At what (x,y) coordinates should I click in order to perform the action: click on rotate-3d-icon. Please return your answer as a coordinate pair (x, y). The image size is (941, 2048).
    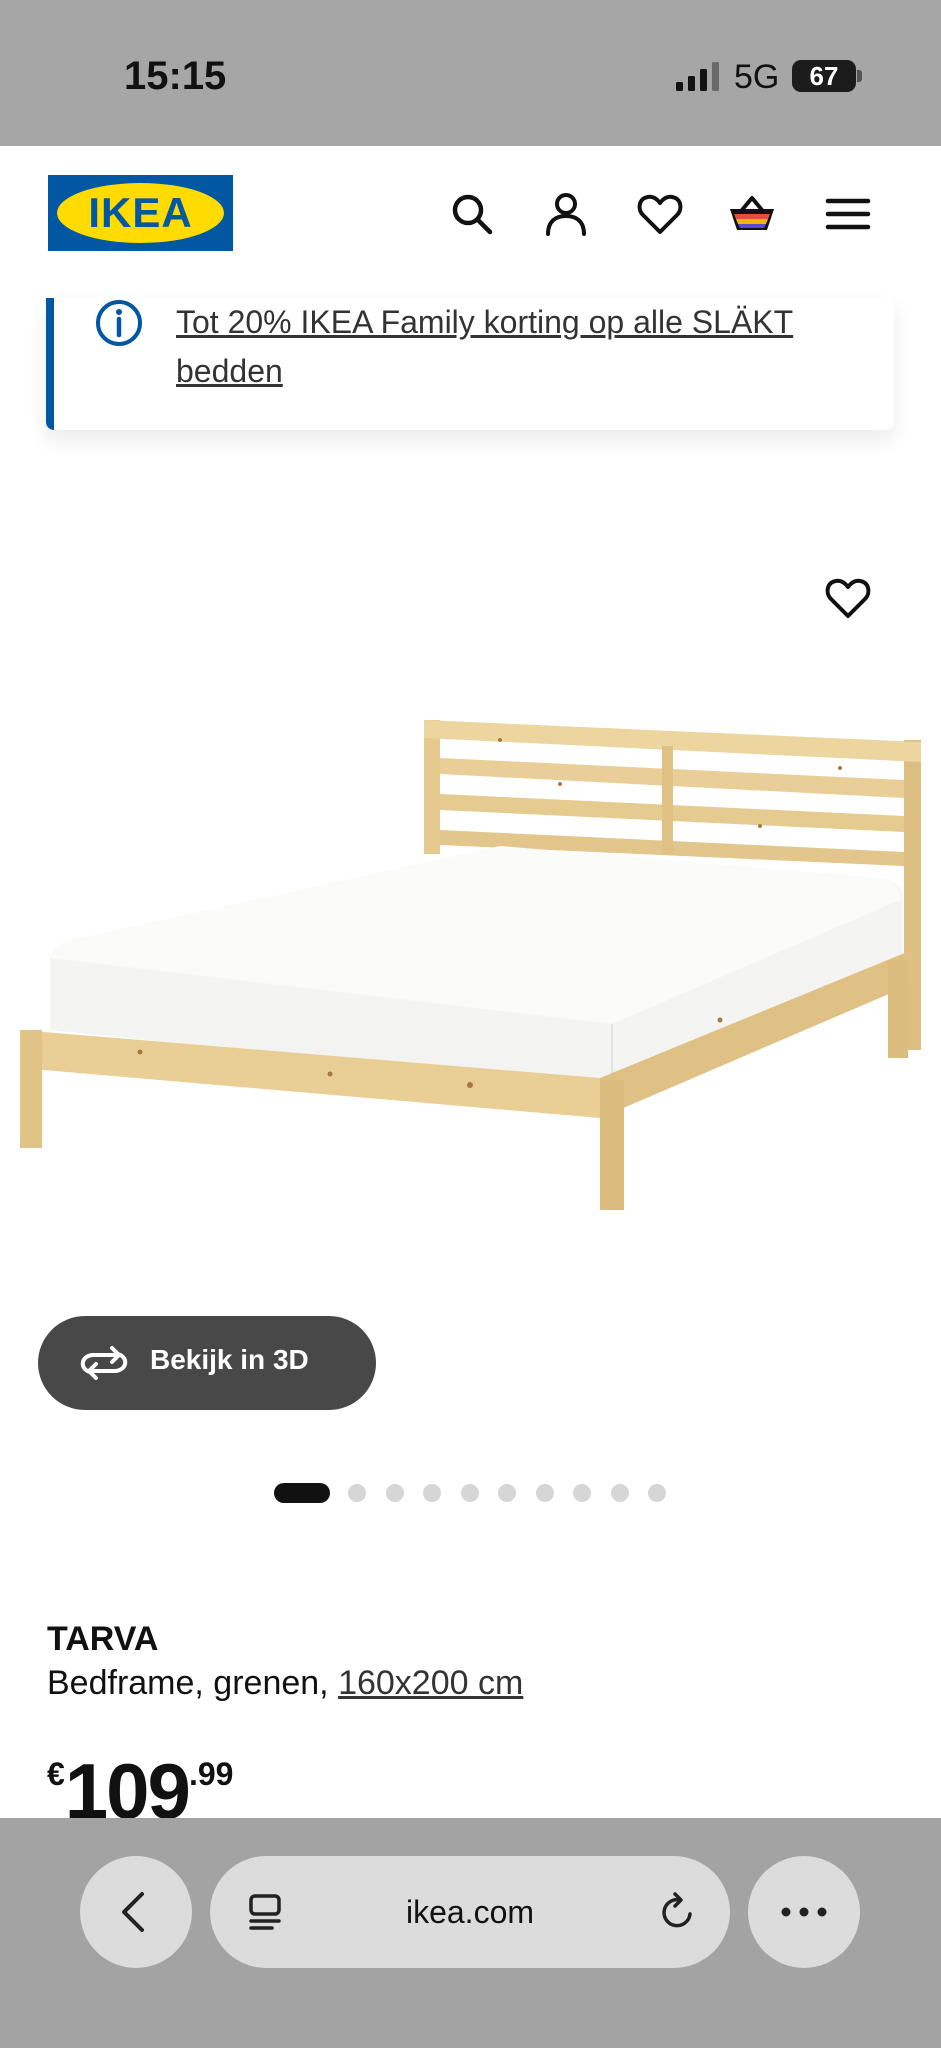
    Looking at the image, I should click on (104, 1363).